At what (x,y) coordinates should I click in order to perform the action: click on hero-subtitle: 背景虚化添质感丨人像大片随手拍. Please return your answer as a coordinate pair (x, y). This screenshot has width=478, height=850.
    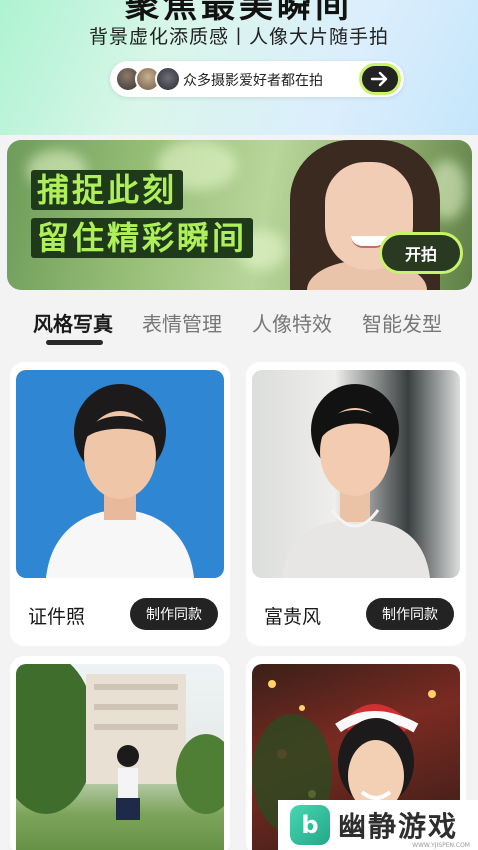
    Looking at the image, I should click on (238, 37).